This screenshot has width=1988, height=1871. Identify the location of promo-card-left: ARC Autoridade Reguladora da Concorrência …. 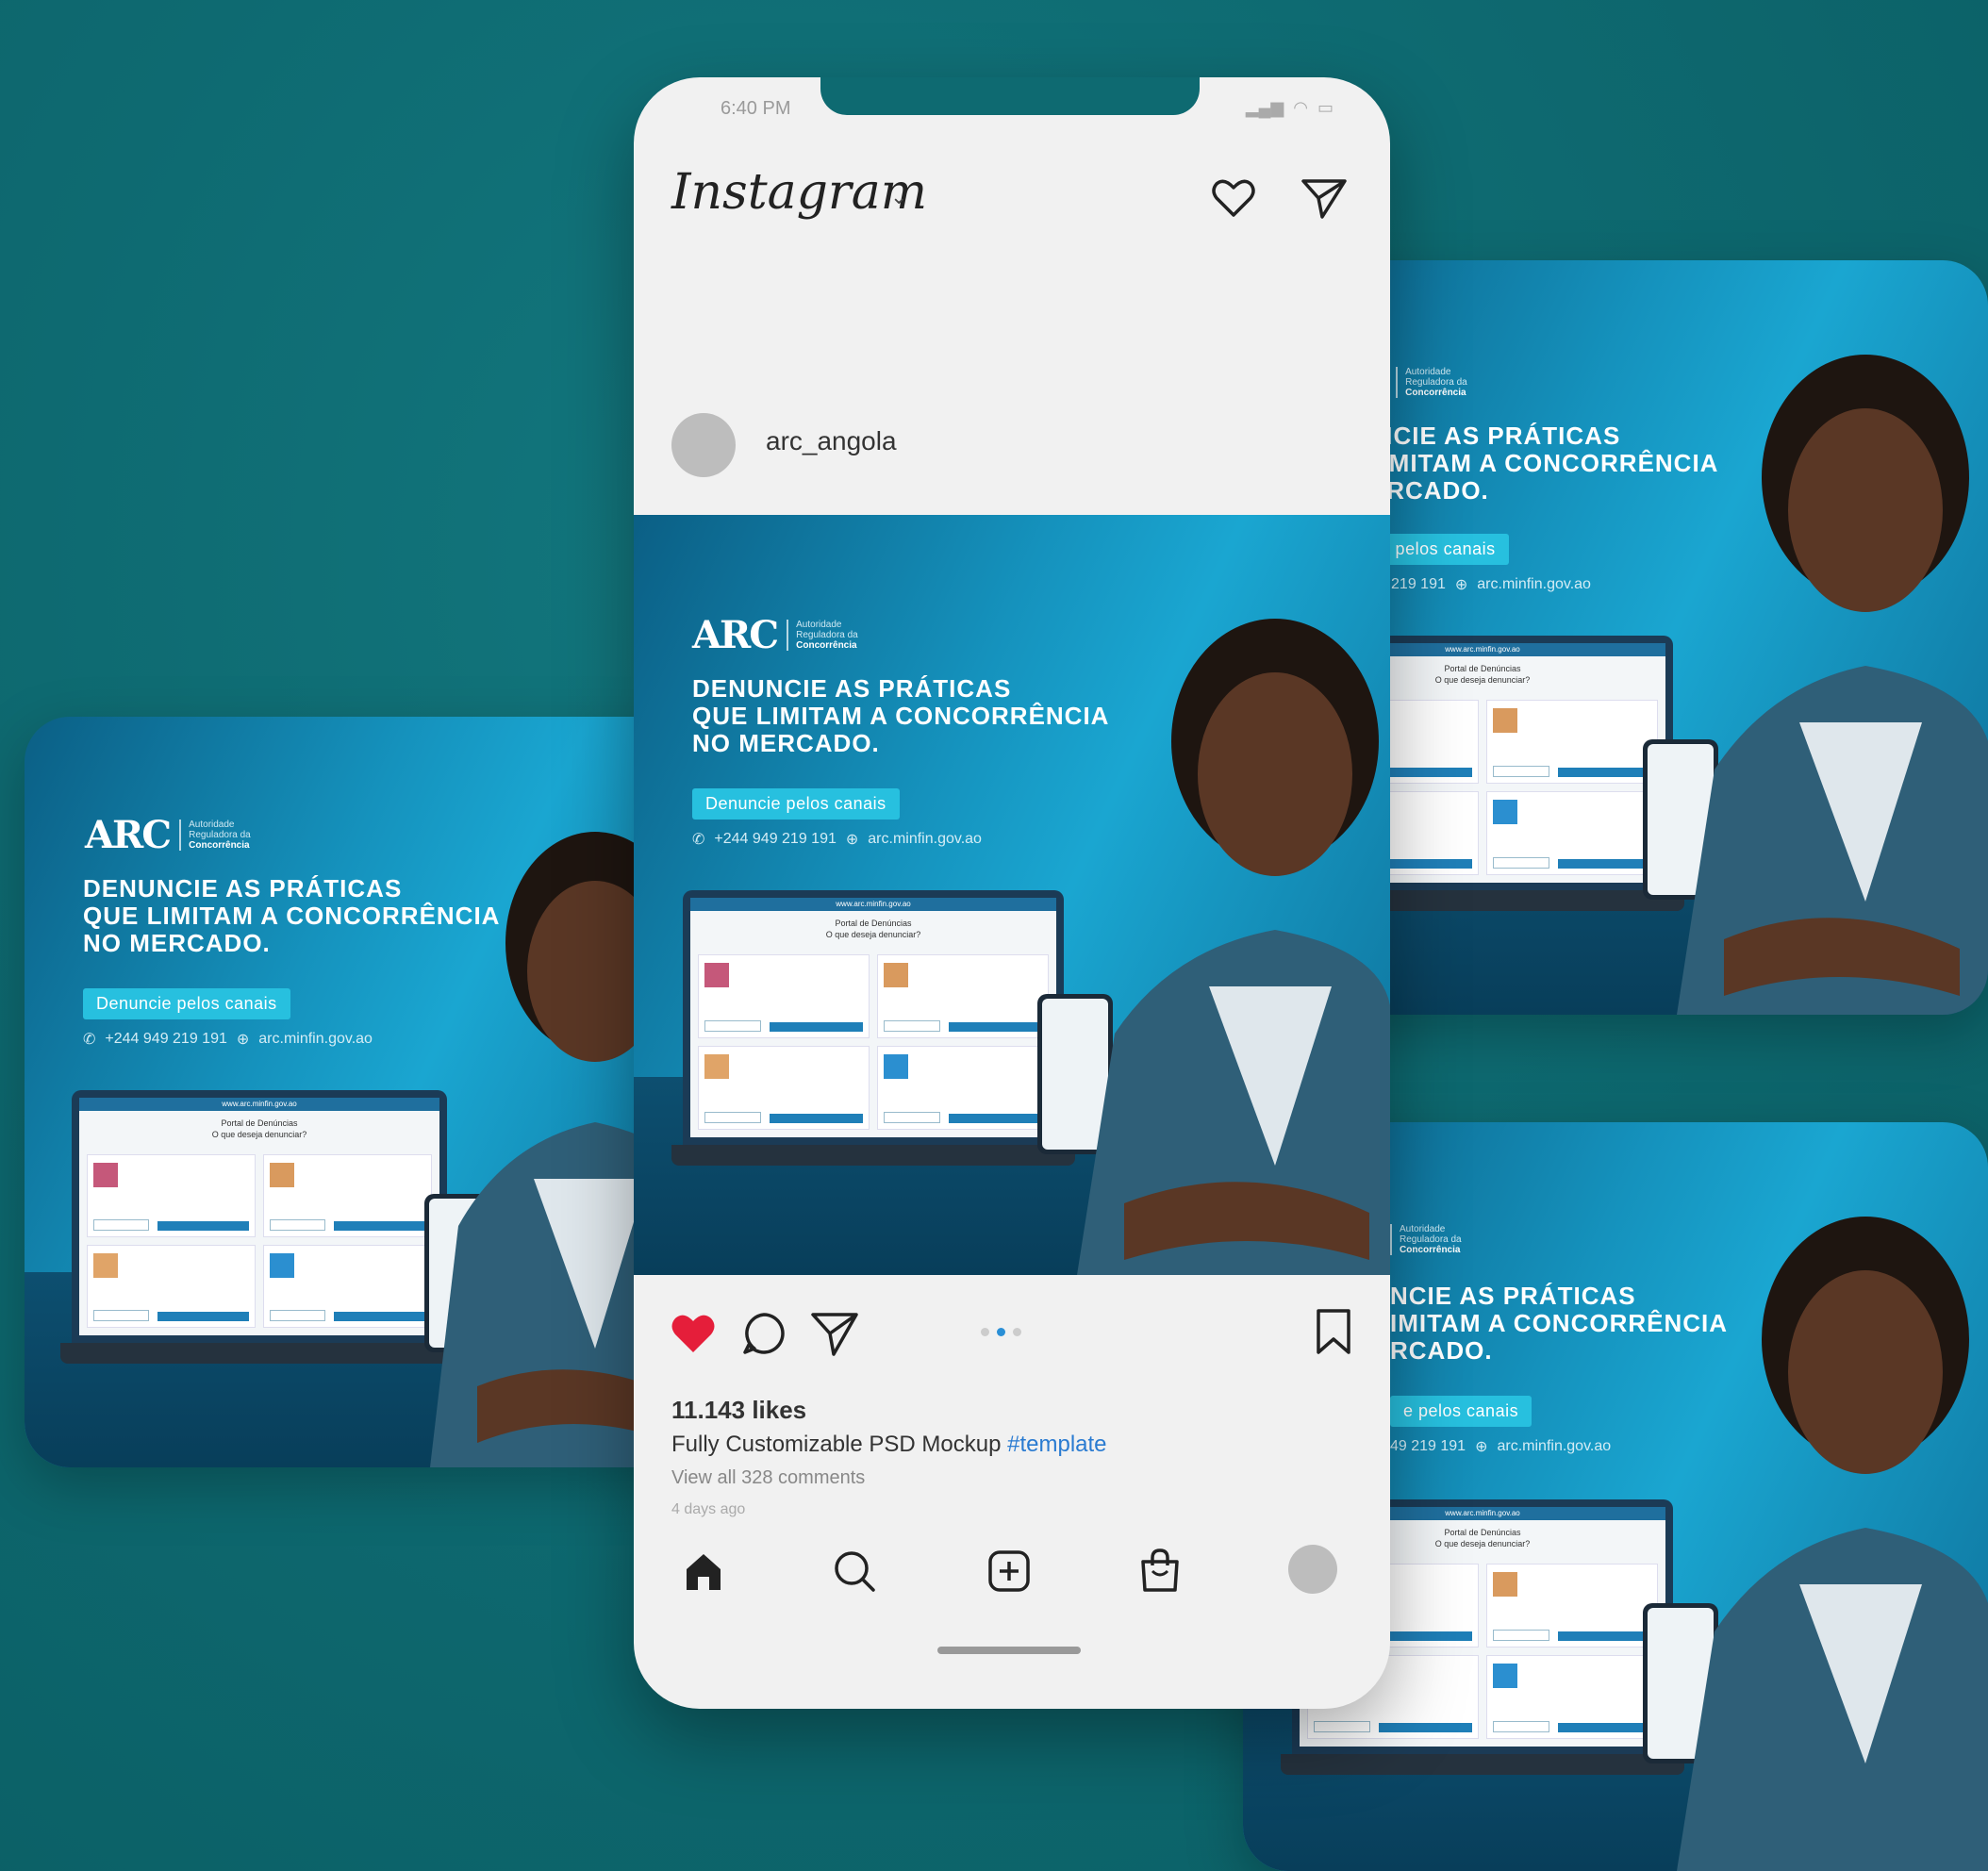
(364, 1092).